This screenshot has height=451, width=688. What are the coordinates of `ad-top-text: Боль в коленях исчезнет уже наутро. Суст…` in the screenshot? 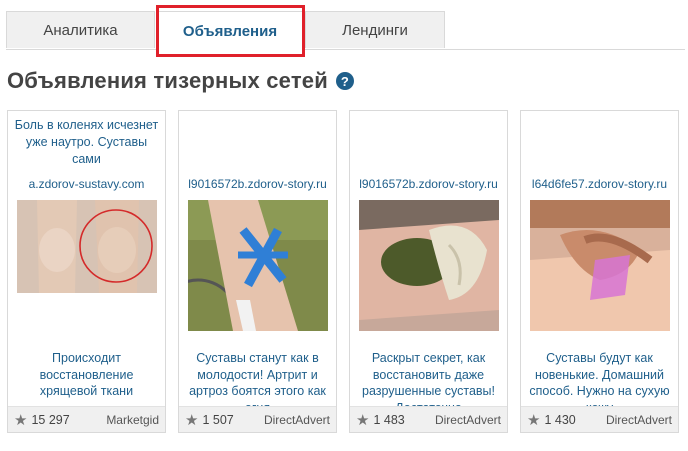 It's located at (86, 142).